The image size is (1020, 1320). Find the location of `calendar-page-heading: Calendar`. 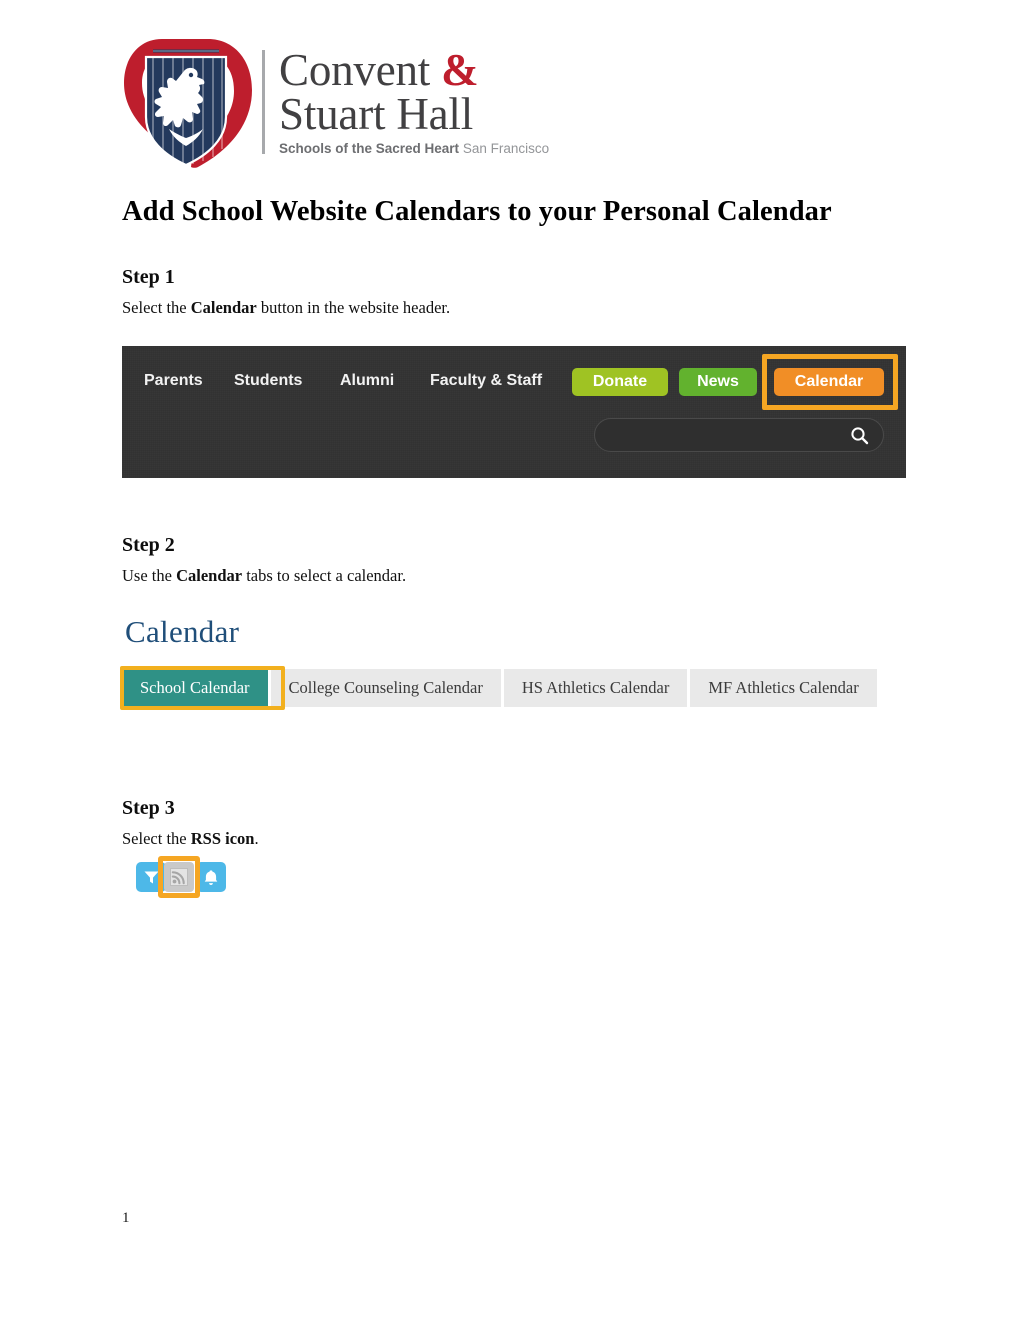

calendar-page-heading: Calendar is located at coordinates (182, 631).